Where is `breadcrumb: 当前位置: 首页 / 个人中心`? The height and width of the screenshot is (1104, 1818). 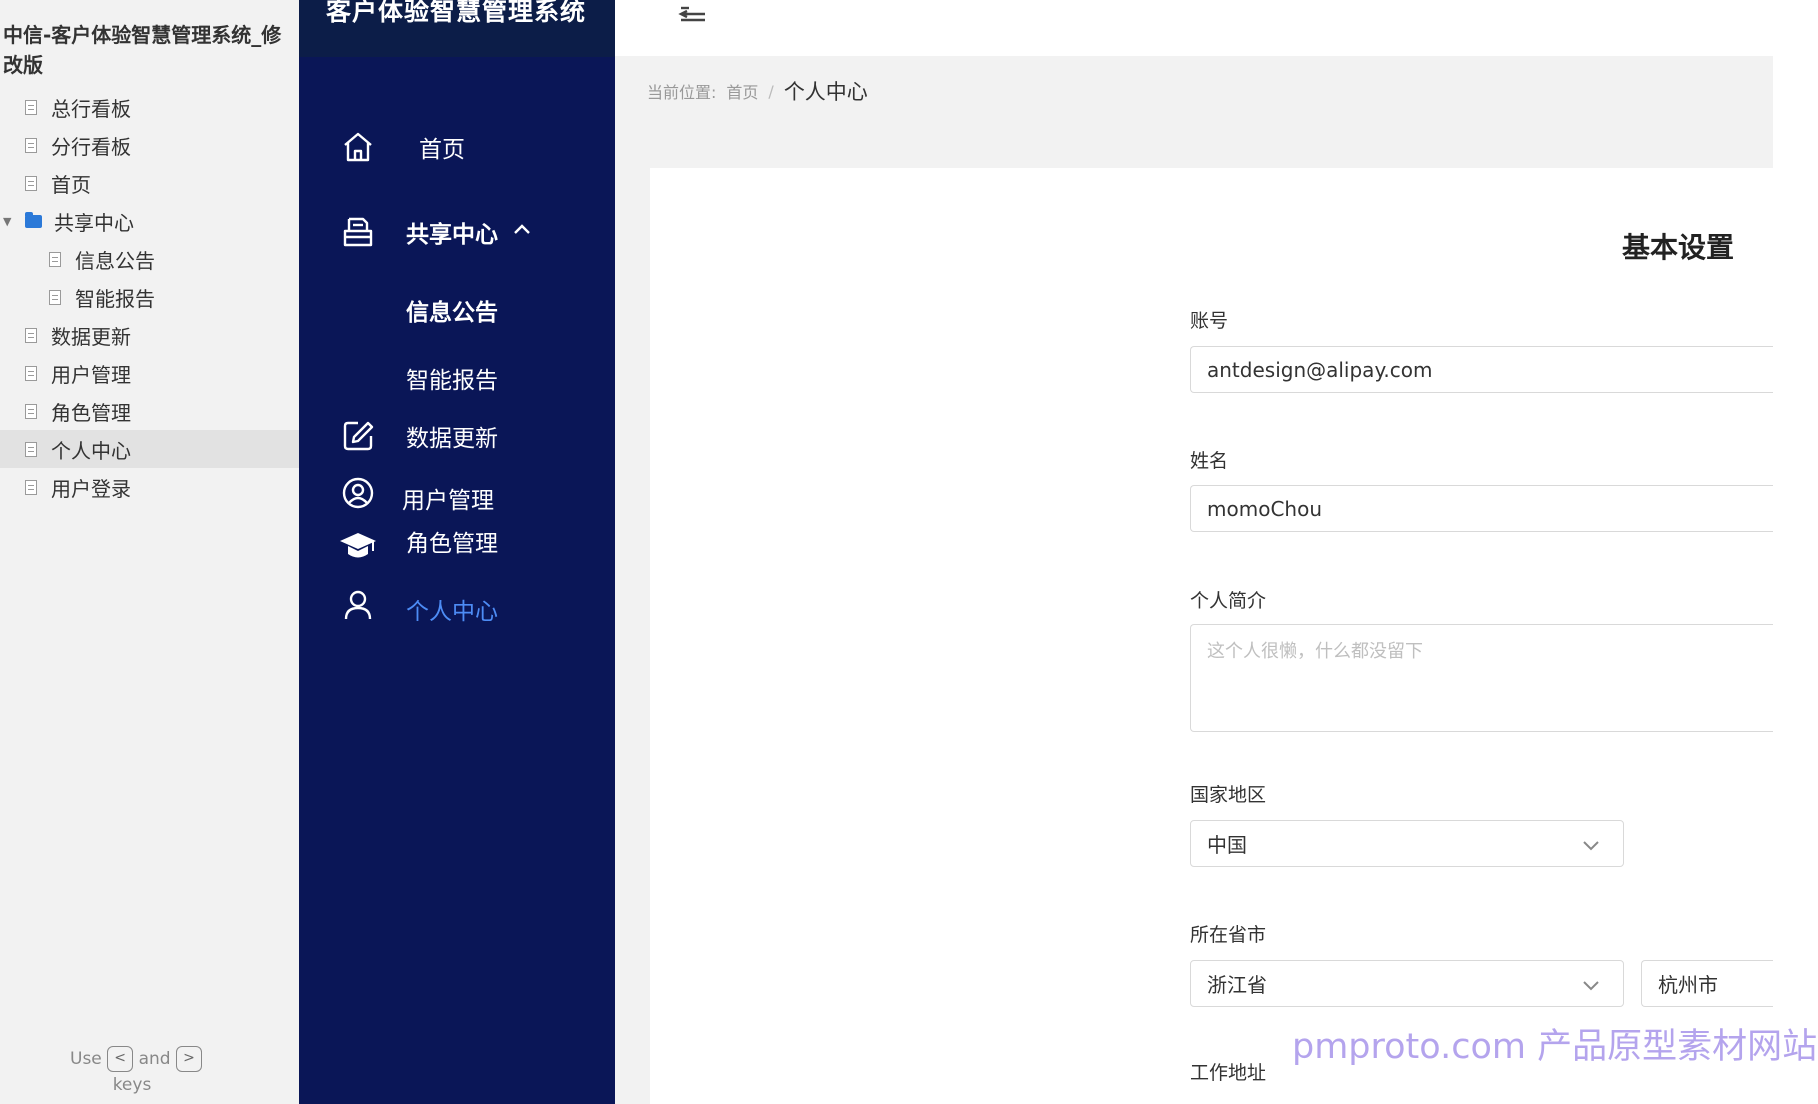 breadcrumb: 当前位置: 首页 / 个人中心 is located at coordinates (757, 91).